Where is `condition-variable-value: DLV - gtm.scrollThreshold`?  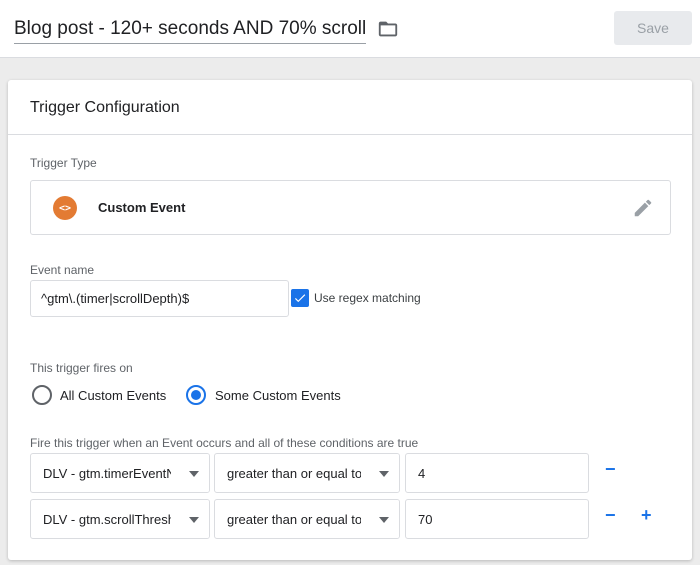 condition-variable-value: DLV - gtm.scrollThreshold is located at coordinates (118, 519).